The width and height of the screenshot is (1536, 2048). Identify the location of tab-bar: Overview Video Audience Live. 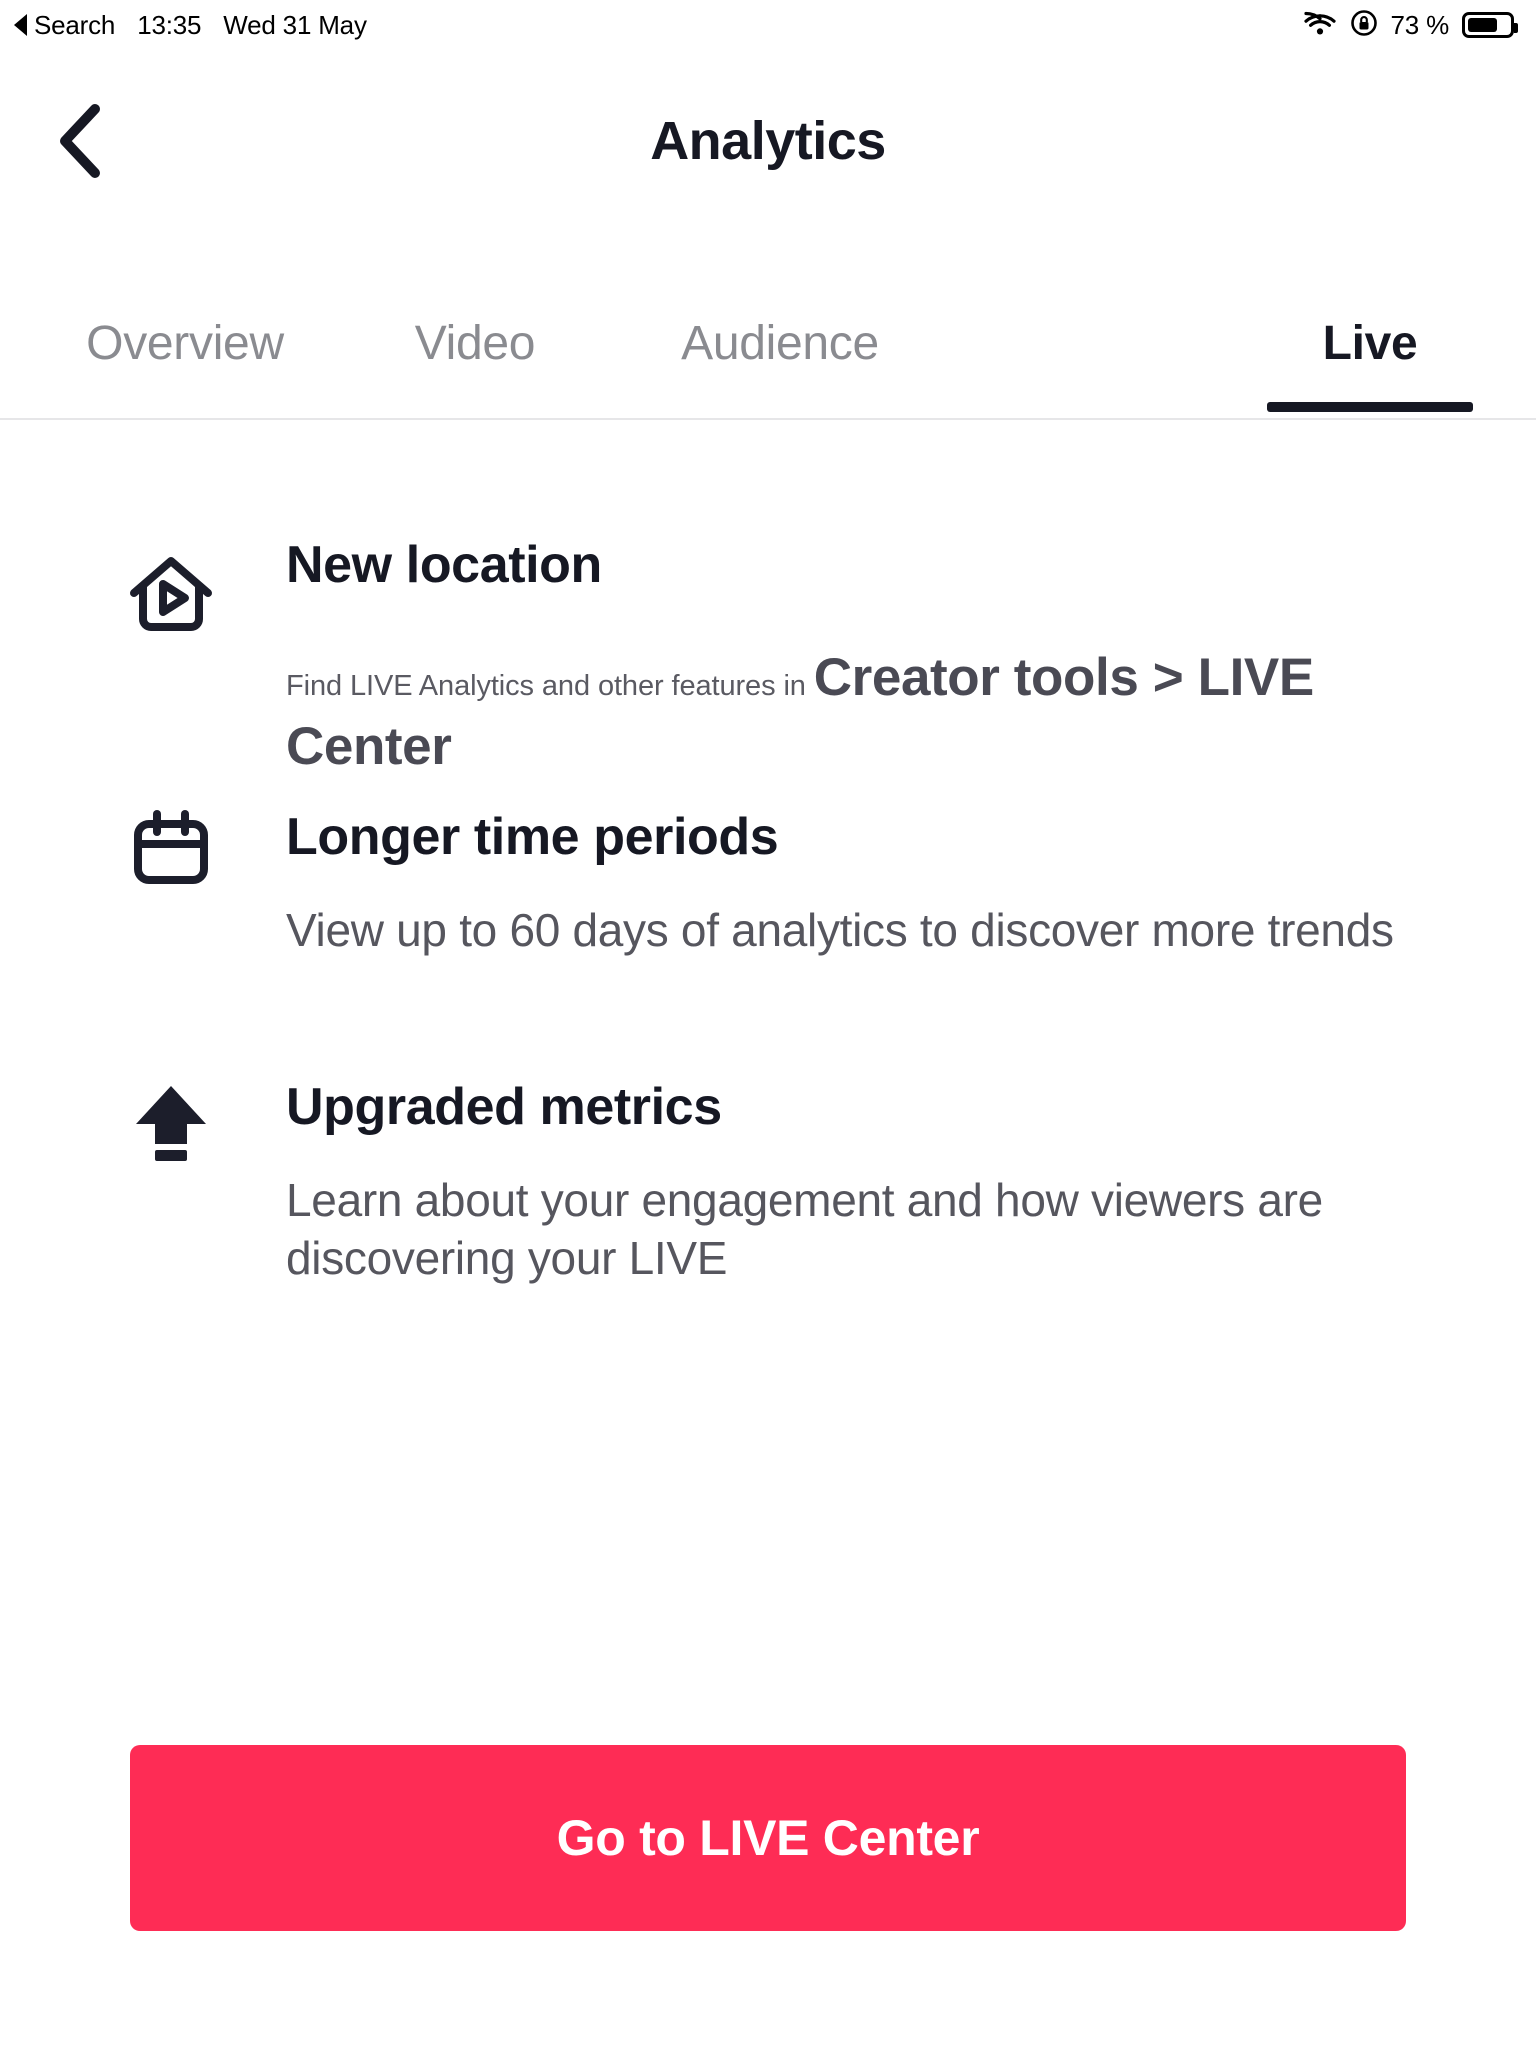
(768, 360).